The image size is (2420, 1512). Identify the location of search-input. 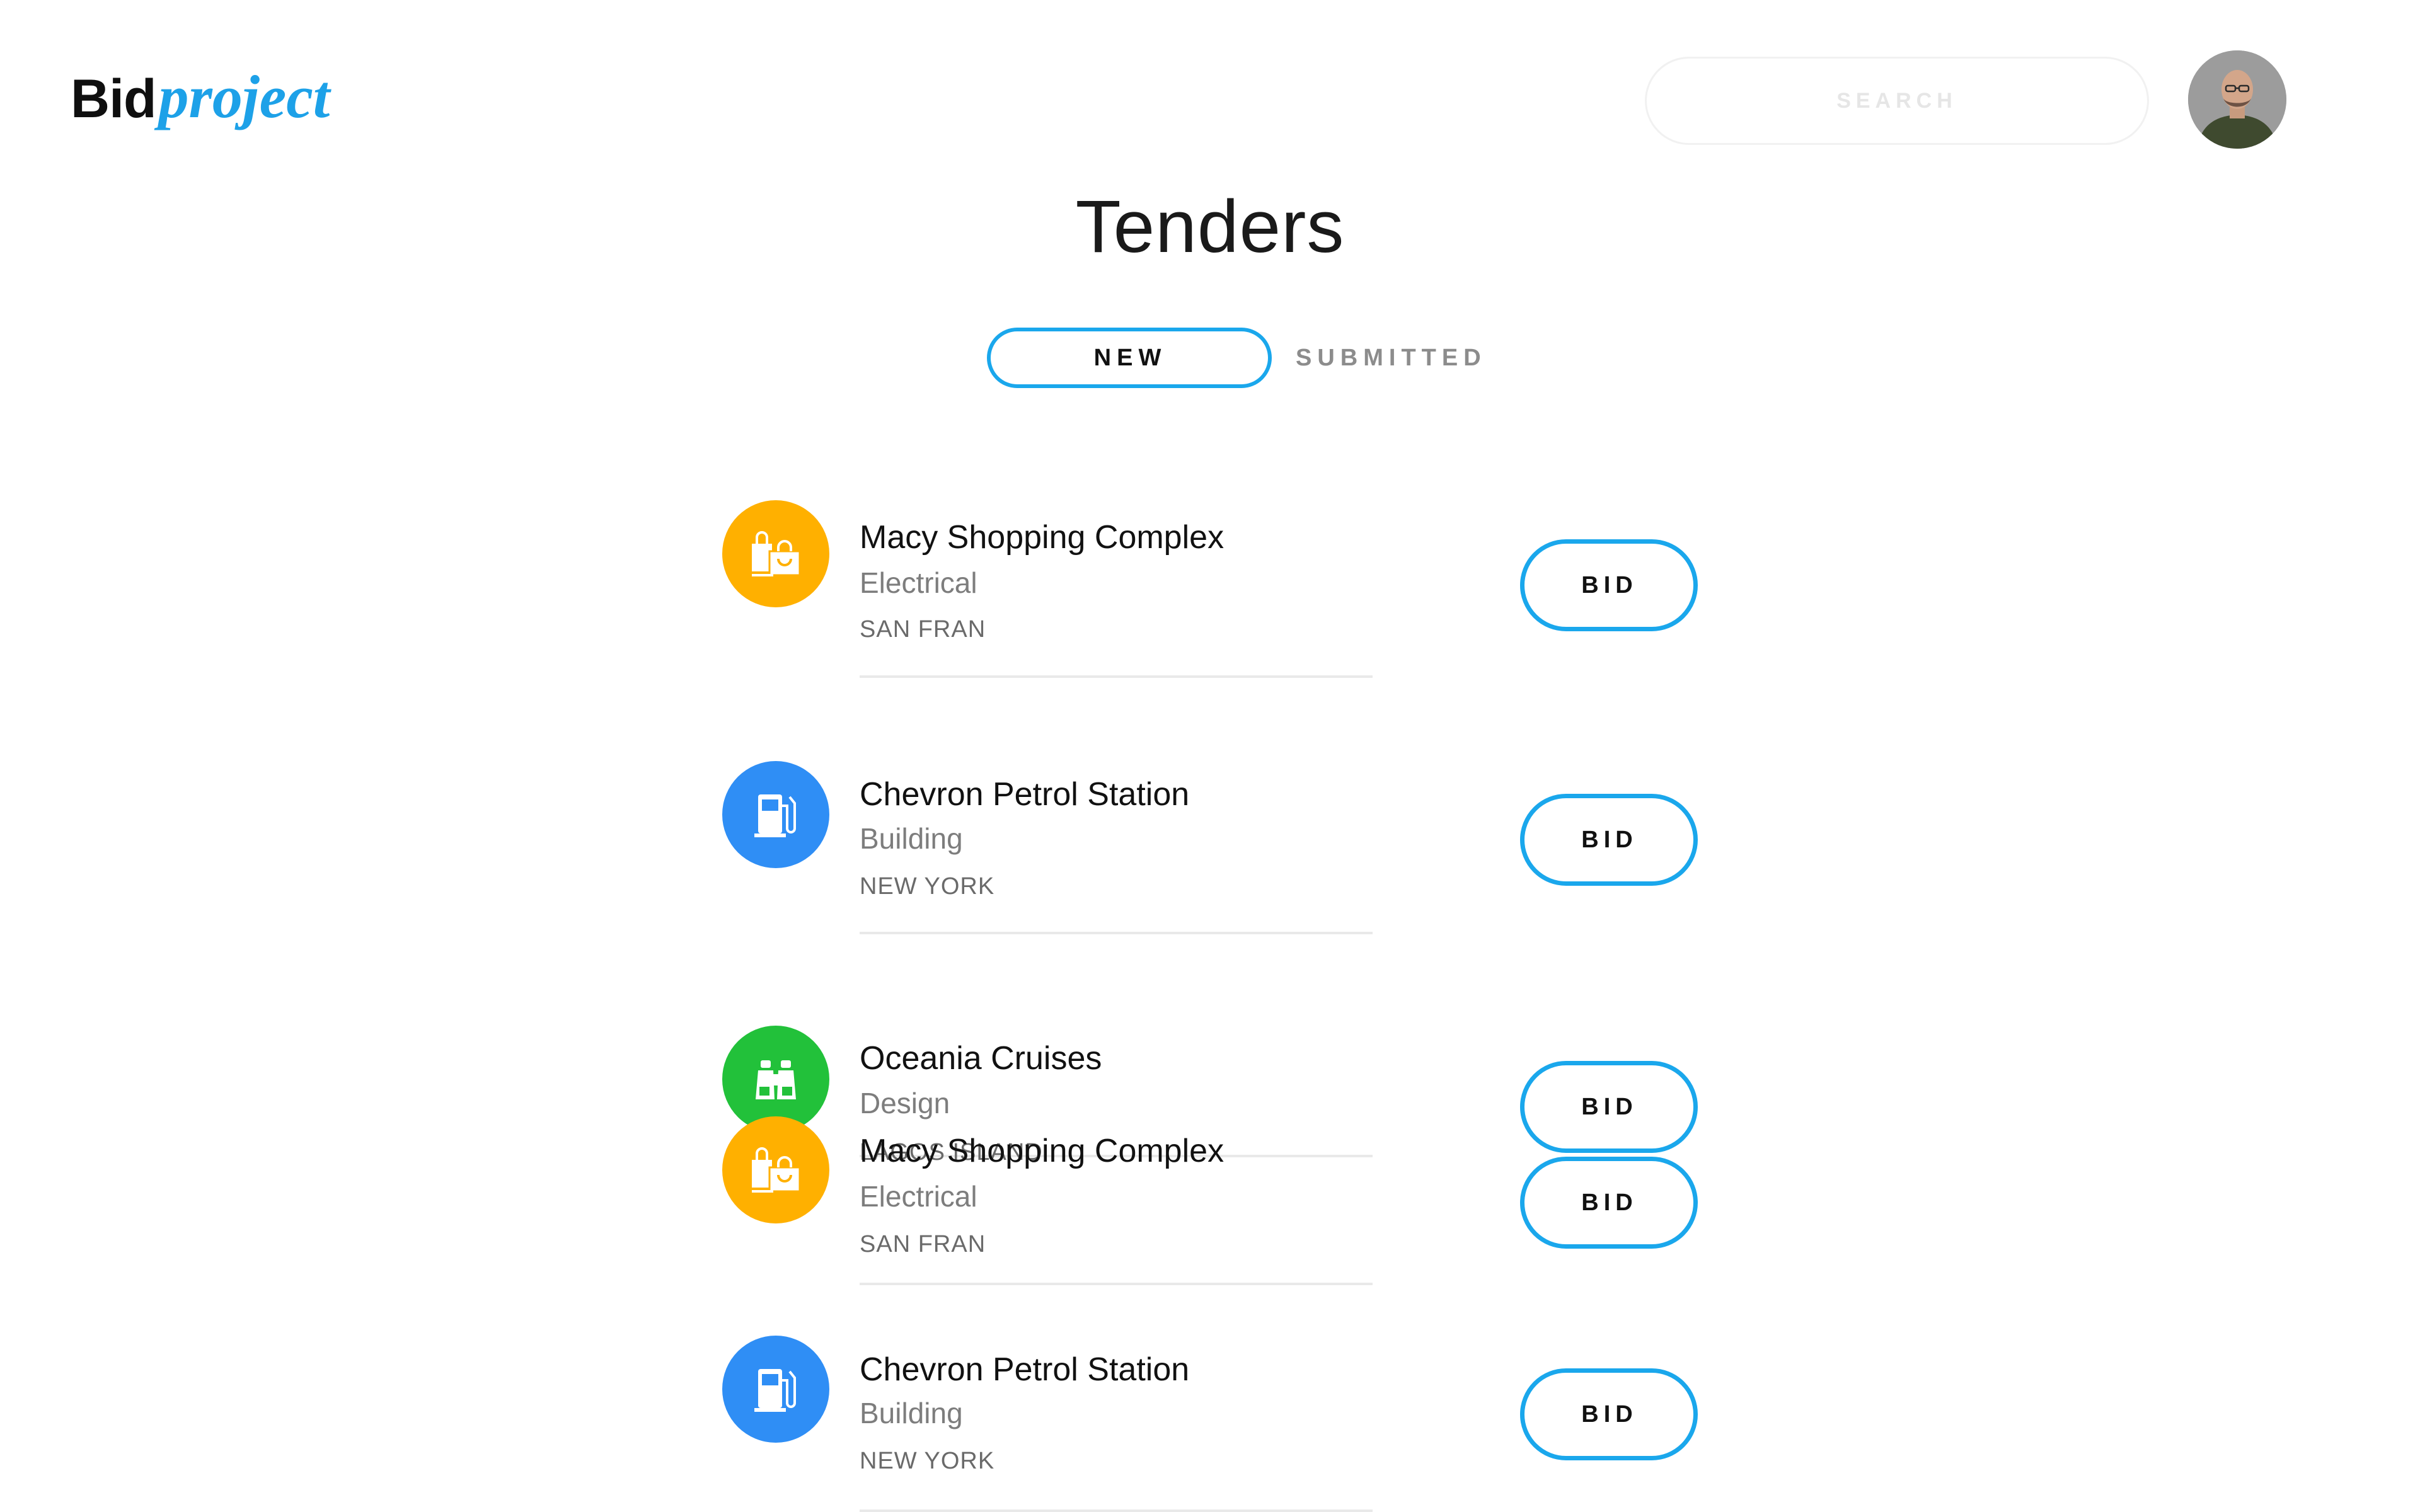
(1897, 101).